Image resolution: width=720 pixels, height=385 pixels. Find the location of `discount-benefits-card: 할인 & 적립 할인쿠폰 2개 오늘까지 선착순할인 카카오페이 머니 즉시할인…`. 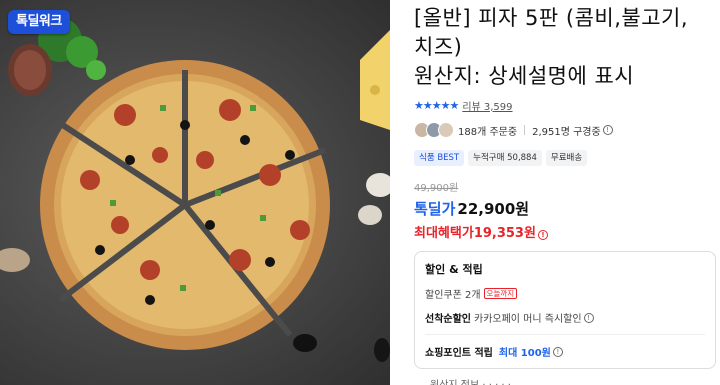

discount-benefits-card: 할인 & 적립 할인쿠폰 2개 오늘까지 선착순할인 카카오페이 머니 즉시할인… is located at coordinates (565, 310).